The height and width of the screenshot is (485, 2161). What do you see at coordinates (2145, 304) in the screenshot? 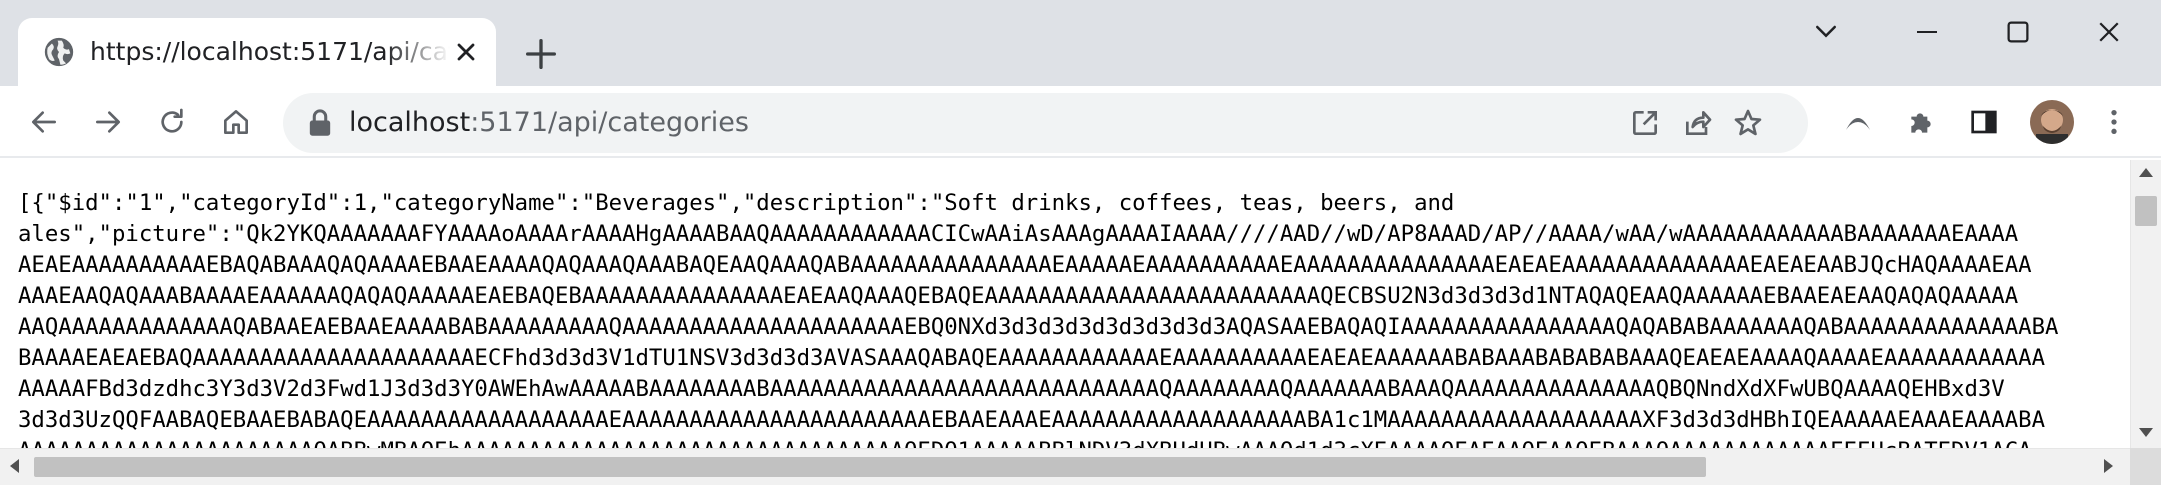
I see `vertical-scrollbar` at bounding box center [2145, 304].